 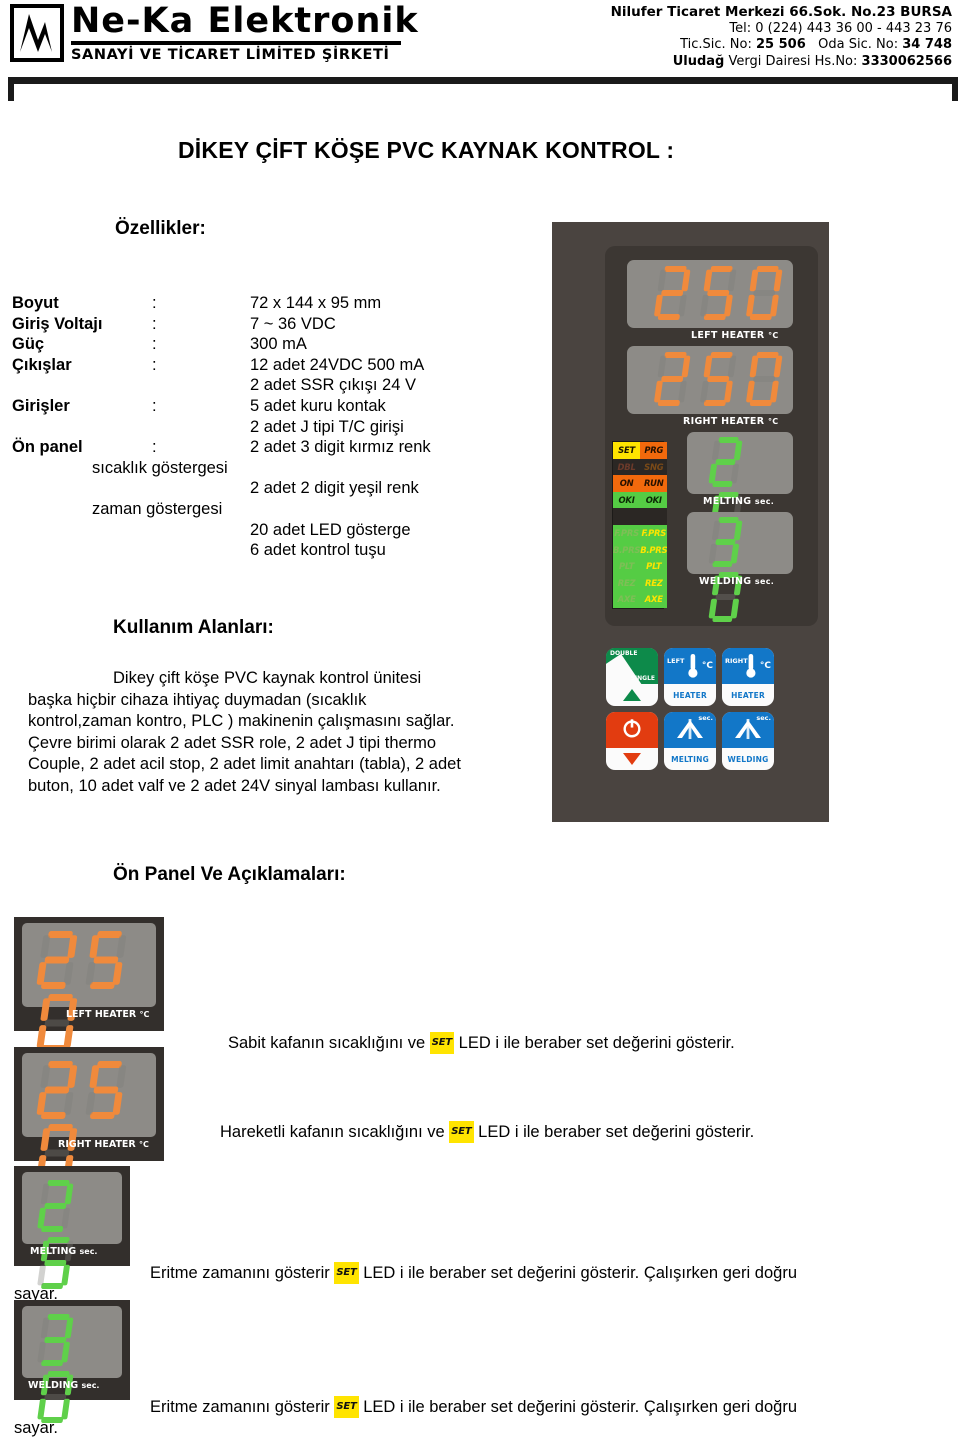 I want to click on spec-value: 12 adet 24VDC 500 mA, so click(x=337, y=364).